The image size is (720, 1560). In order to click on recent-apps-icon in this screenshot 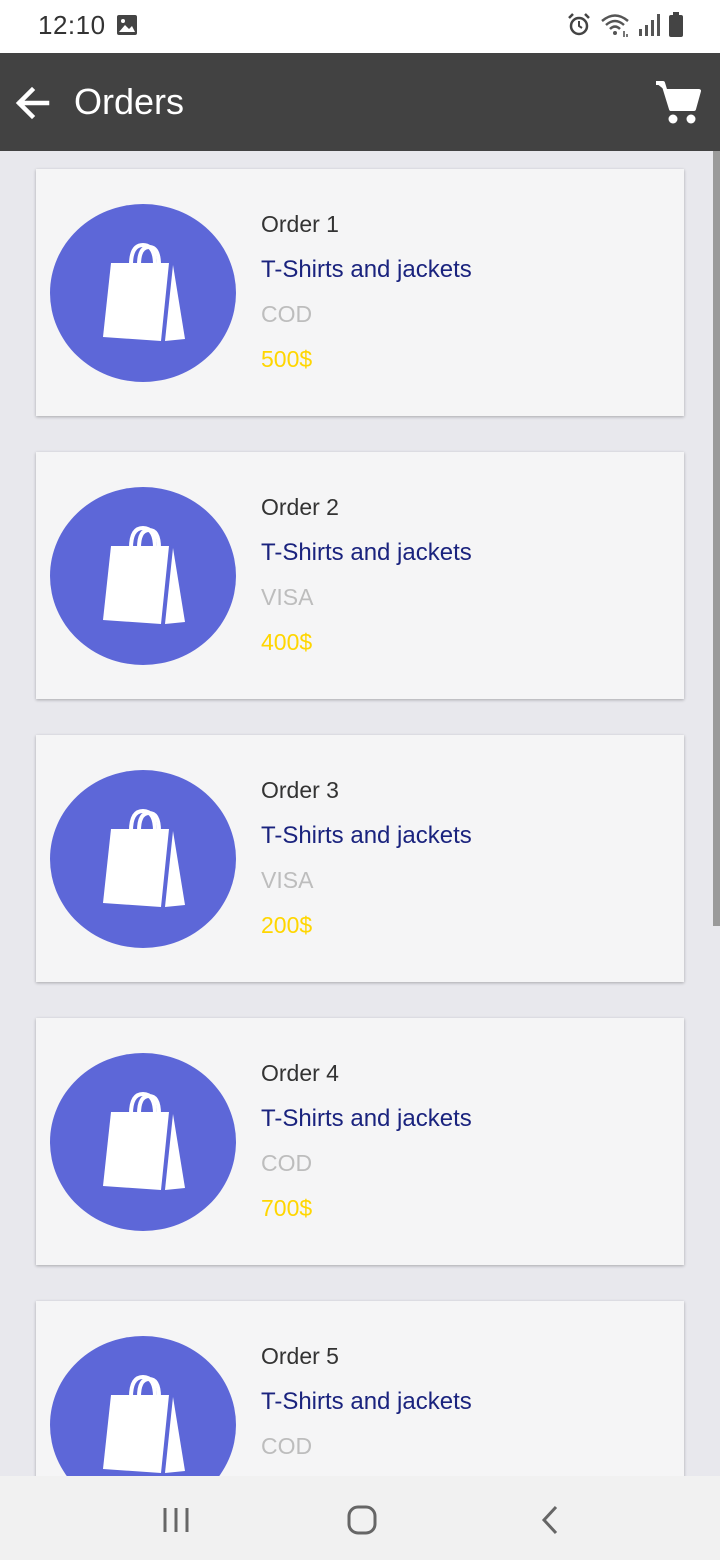, I will do `click(176, 1520)`.